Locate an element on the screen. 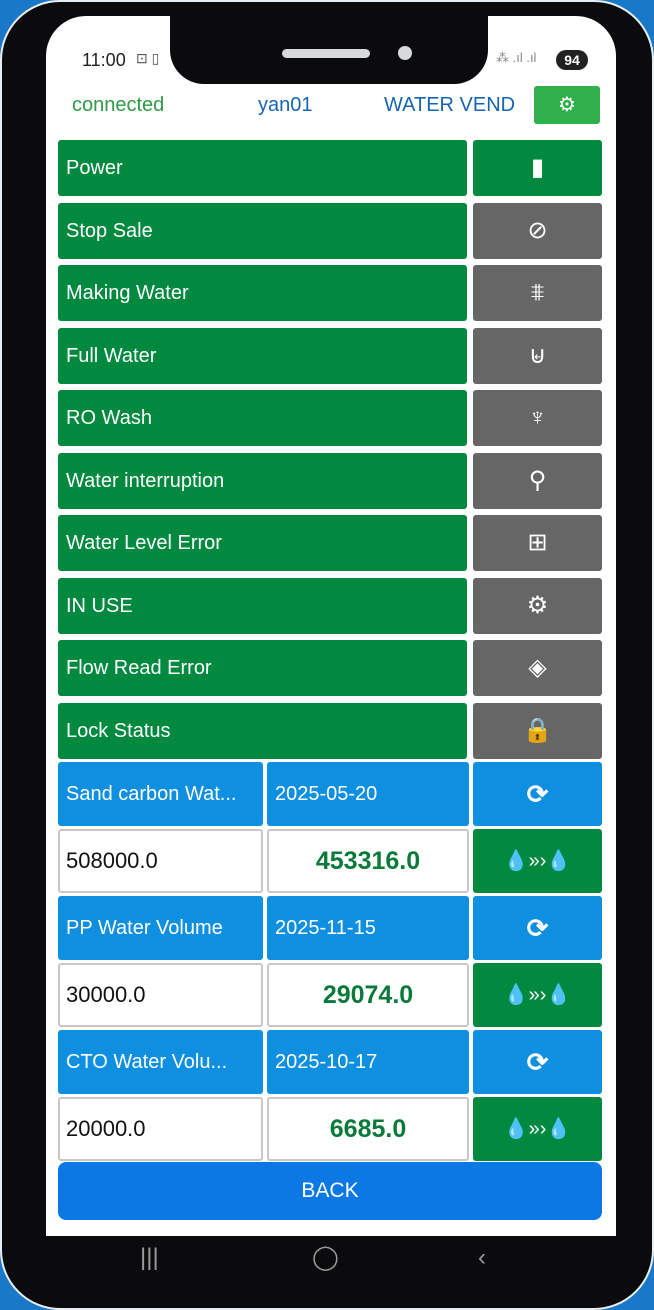  status-row: Full Water ⊌ is located at coordinates (330, 355).